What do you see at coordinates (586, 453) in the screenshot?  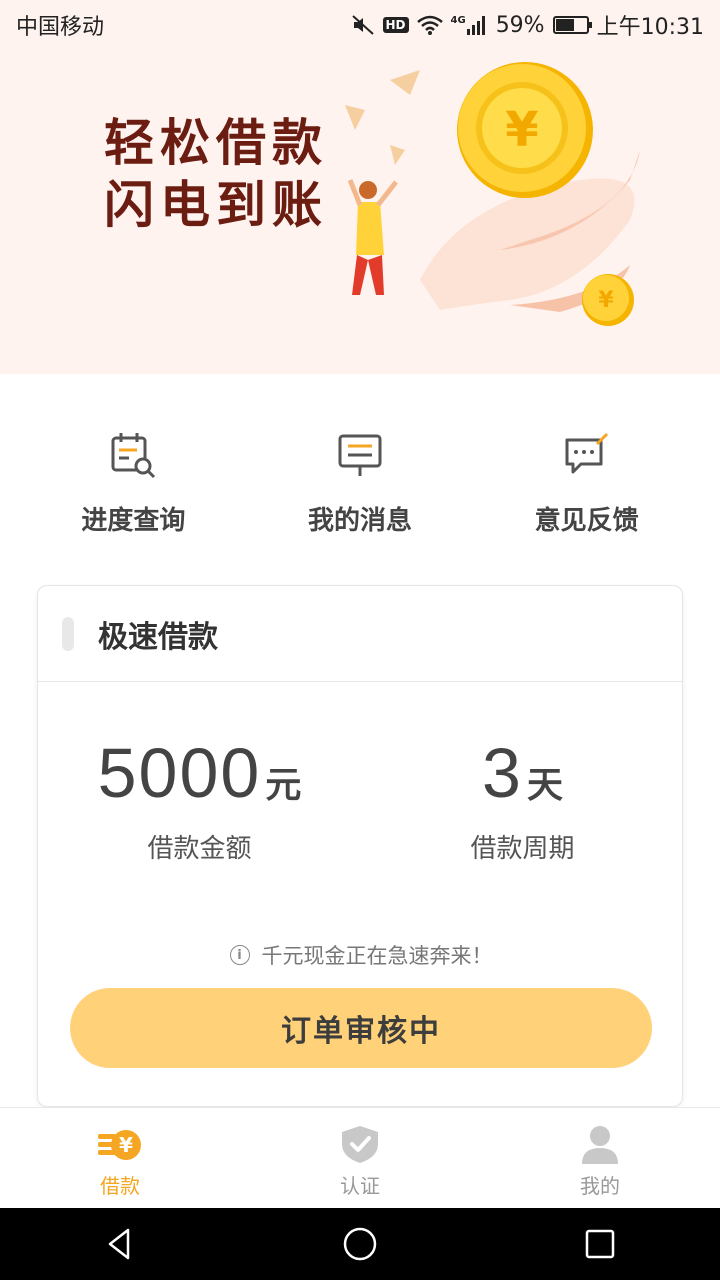 I see `feedback-icon` at bounding box center [586, 453].